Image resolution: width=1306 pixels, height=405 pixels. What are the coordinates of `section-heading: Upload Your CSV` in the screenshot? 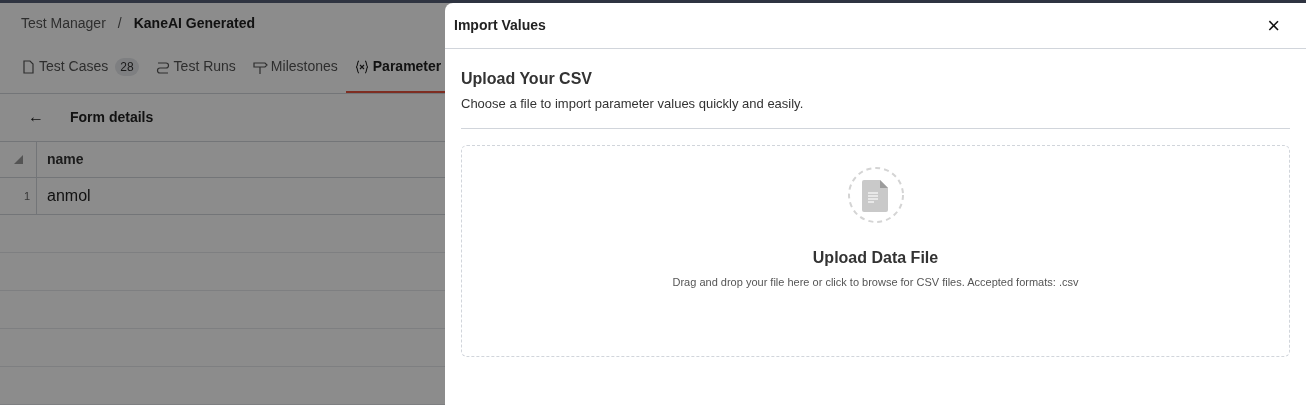 It's located at (527, 79).